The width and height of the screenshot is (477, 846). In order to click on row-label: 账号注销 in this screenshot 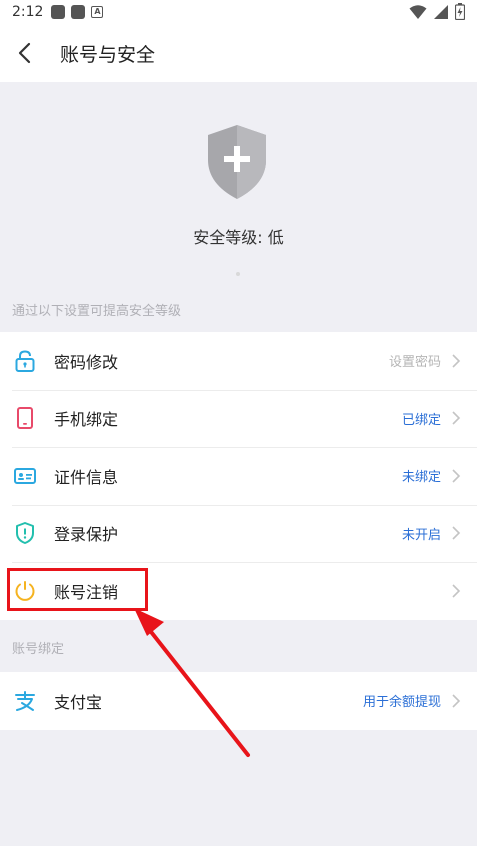, I will do `click(86, 592)`.